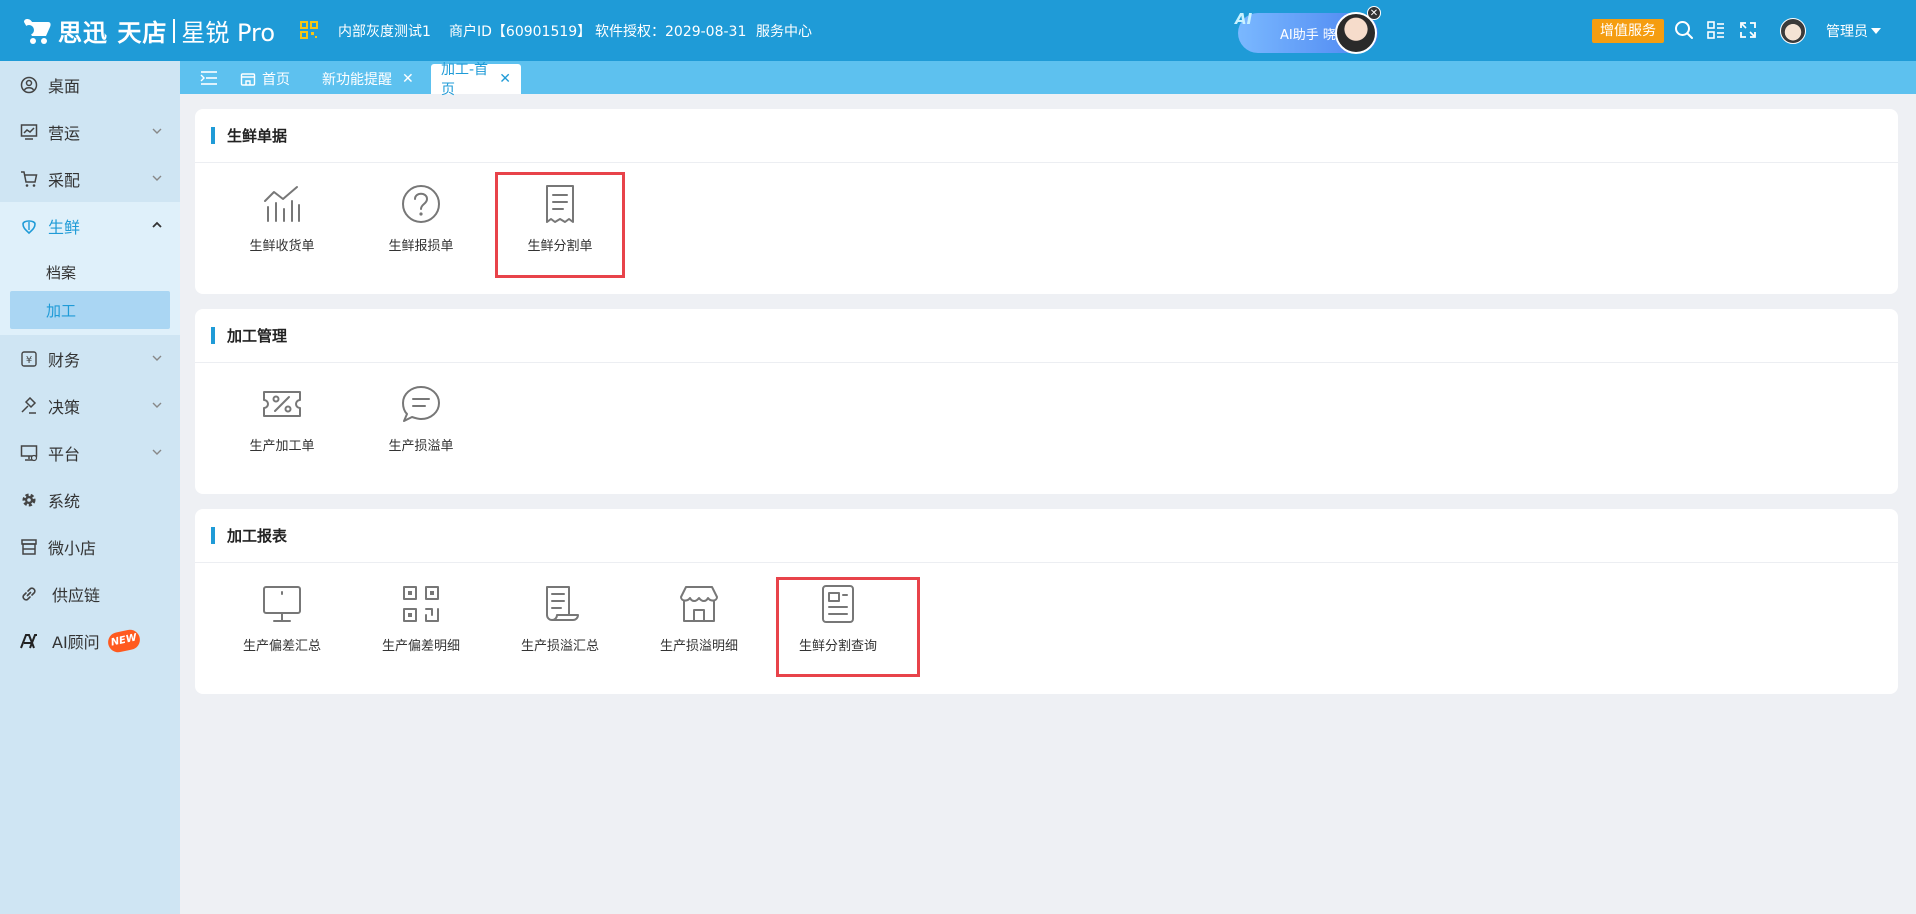 Image resolution: width=1916 pixels, height=914 pixels. I want to click on shop-icon, so click(29, 546).